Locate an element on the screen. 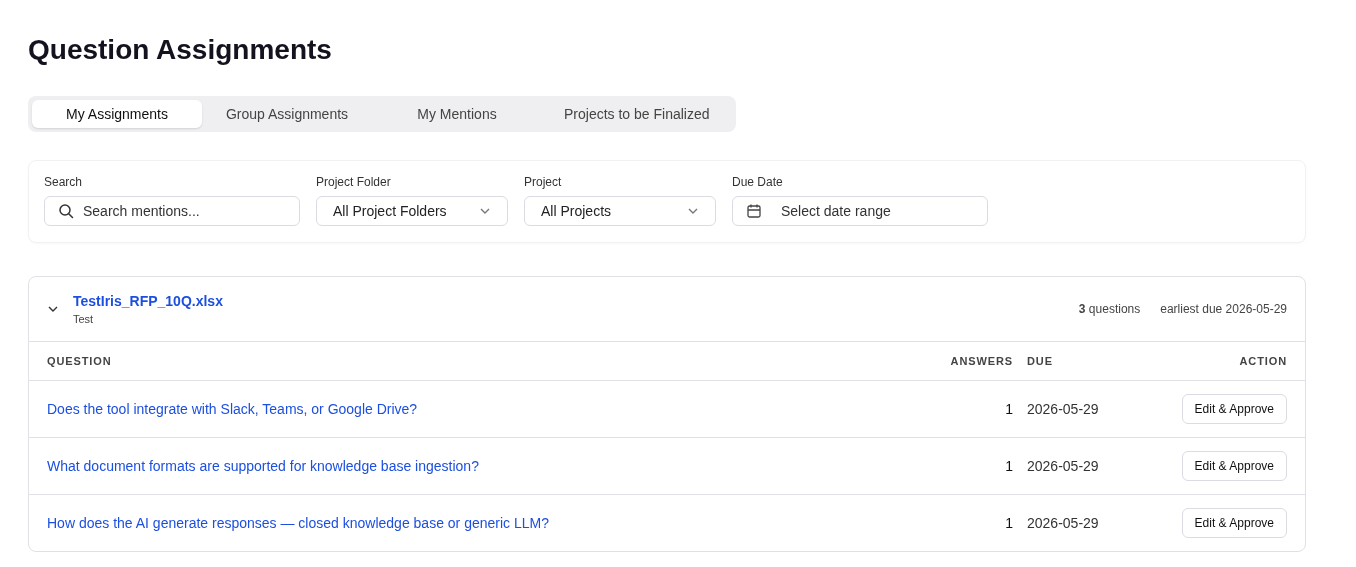 The width and height of the screenshot is (1356, 567). filter-label: Project Folder is located at coordinates (354, 182).